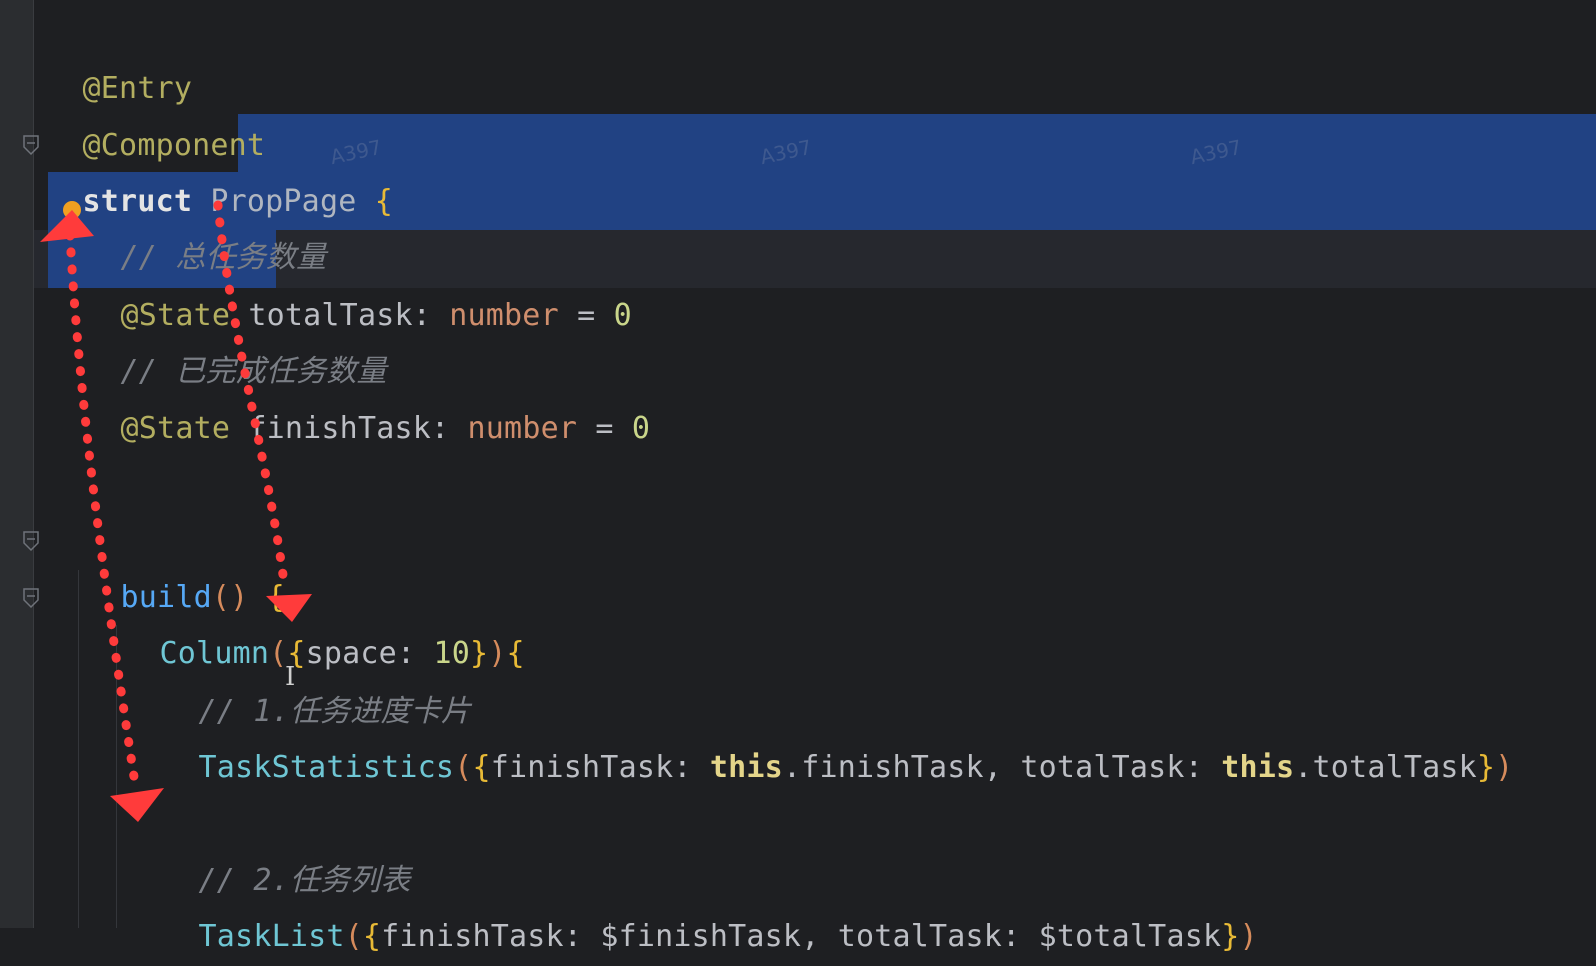  I want to click on component-name: TaskStatistics, so click(326, 767).